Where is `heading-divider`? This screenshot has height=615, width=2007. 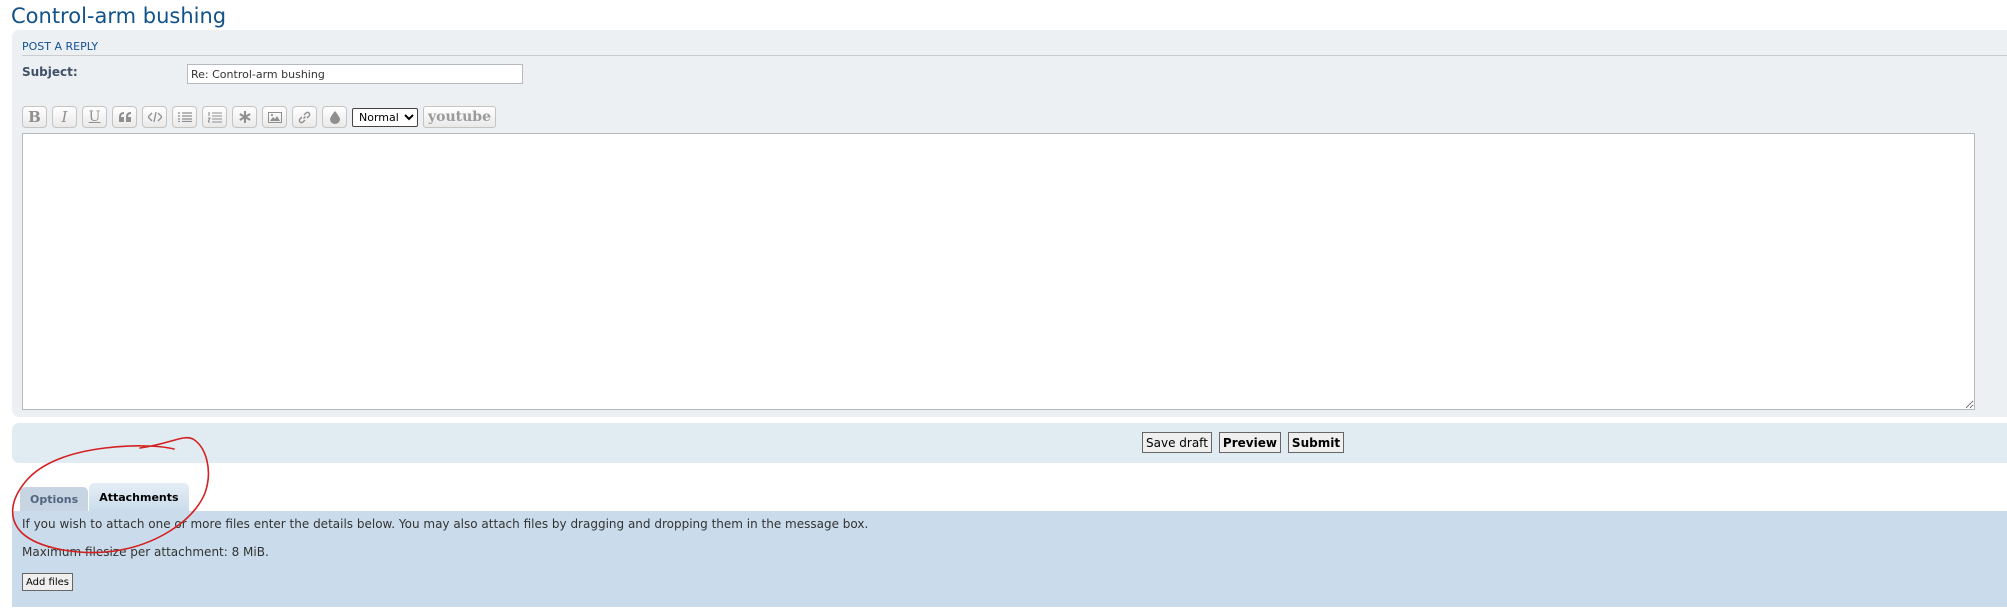
heading-divider is located at coordinates (1014, 55).